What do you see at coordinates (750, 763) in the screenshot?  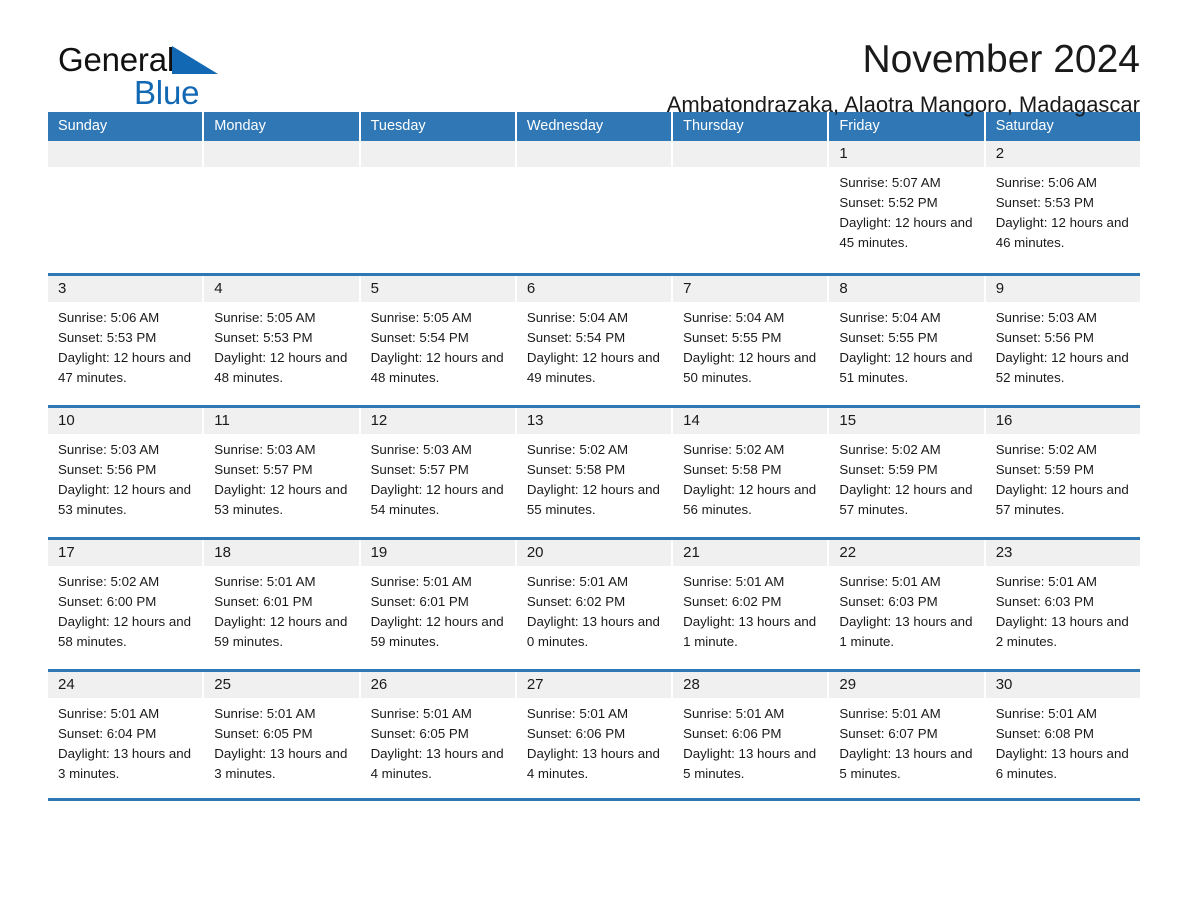 I see `daylight-text: Daylight: 13 hours and 5 minutes.` at bounding box center [750, 763].